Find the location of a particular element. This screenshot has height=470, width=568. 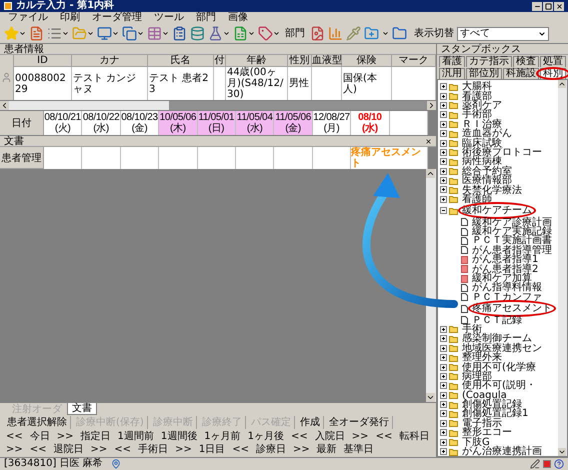

star-icon is located at coordinates (11, 33).